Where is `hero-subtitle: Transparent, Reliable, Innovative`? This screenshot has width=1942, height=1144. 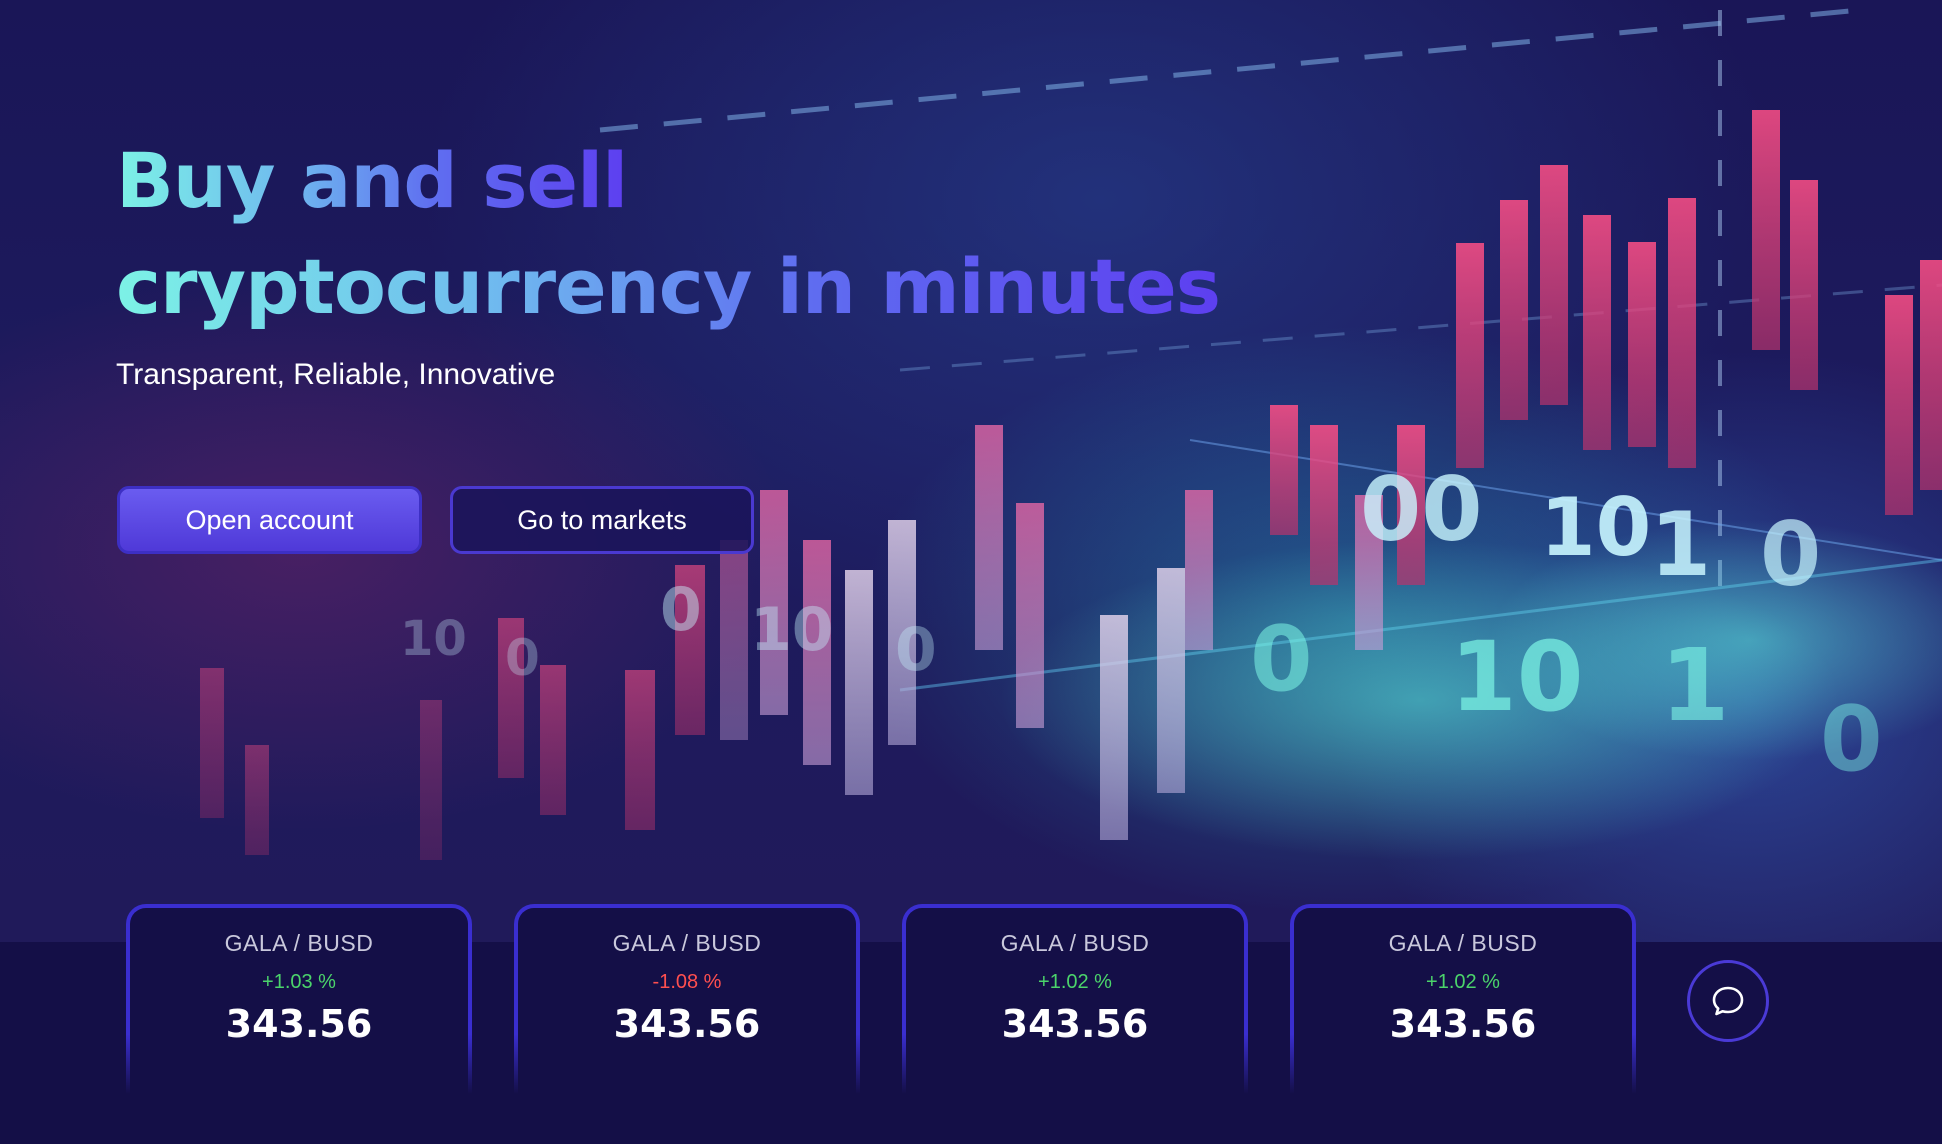 hero-subtitle: Transparent, Reliable, Innovative is located at coordinates (336, 374).